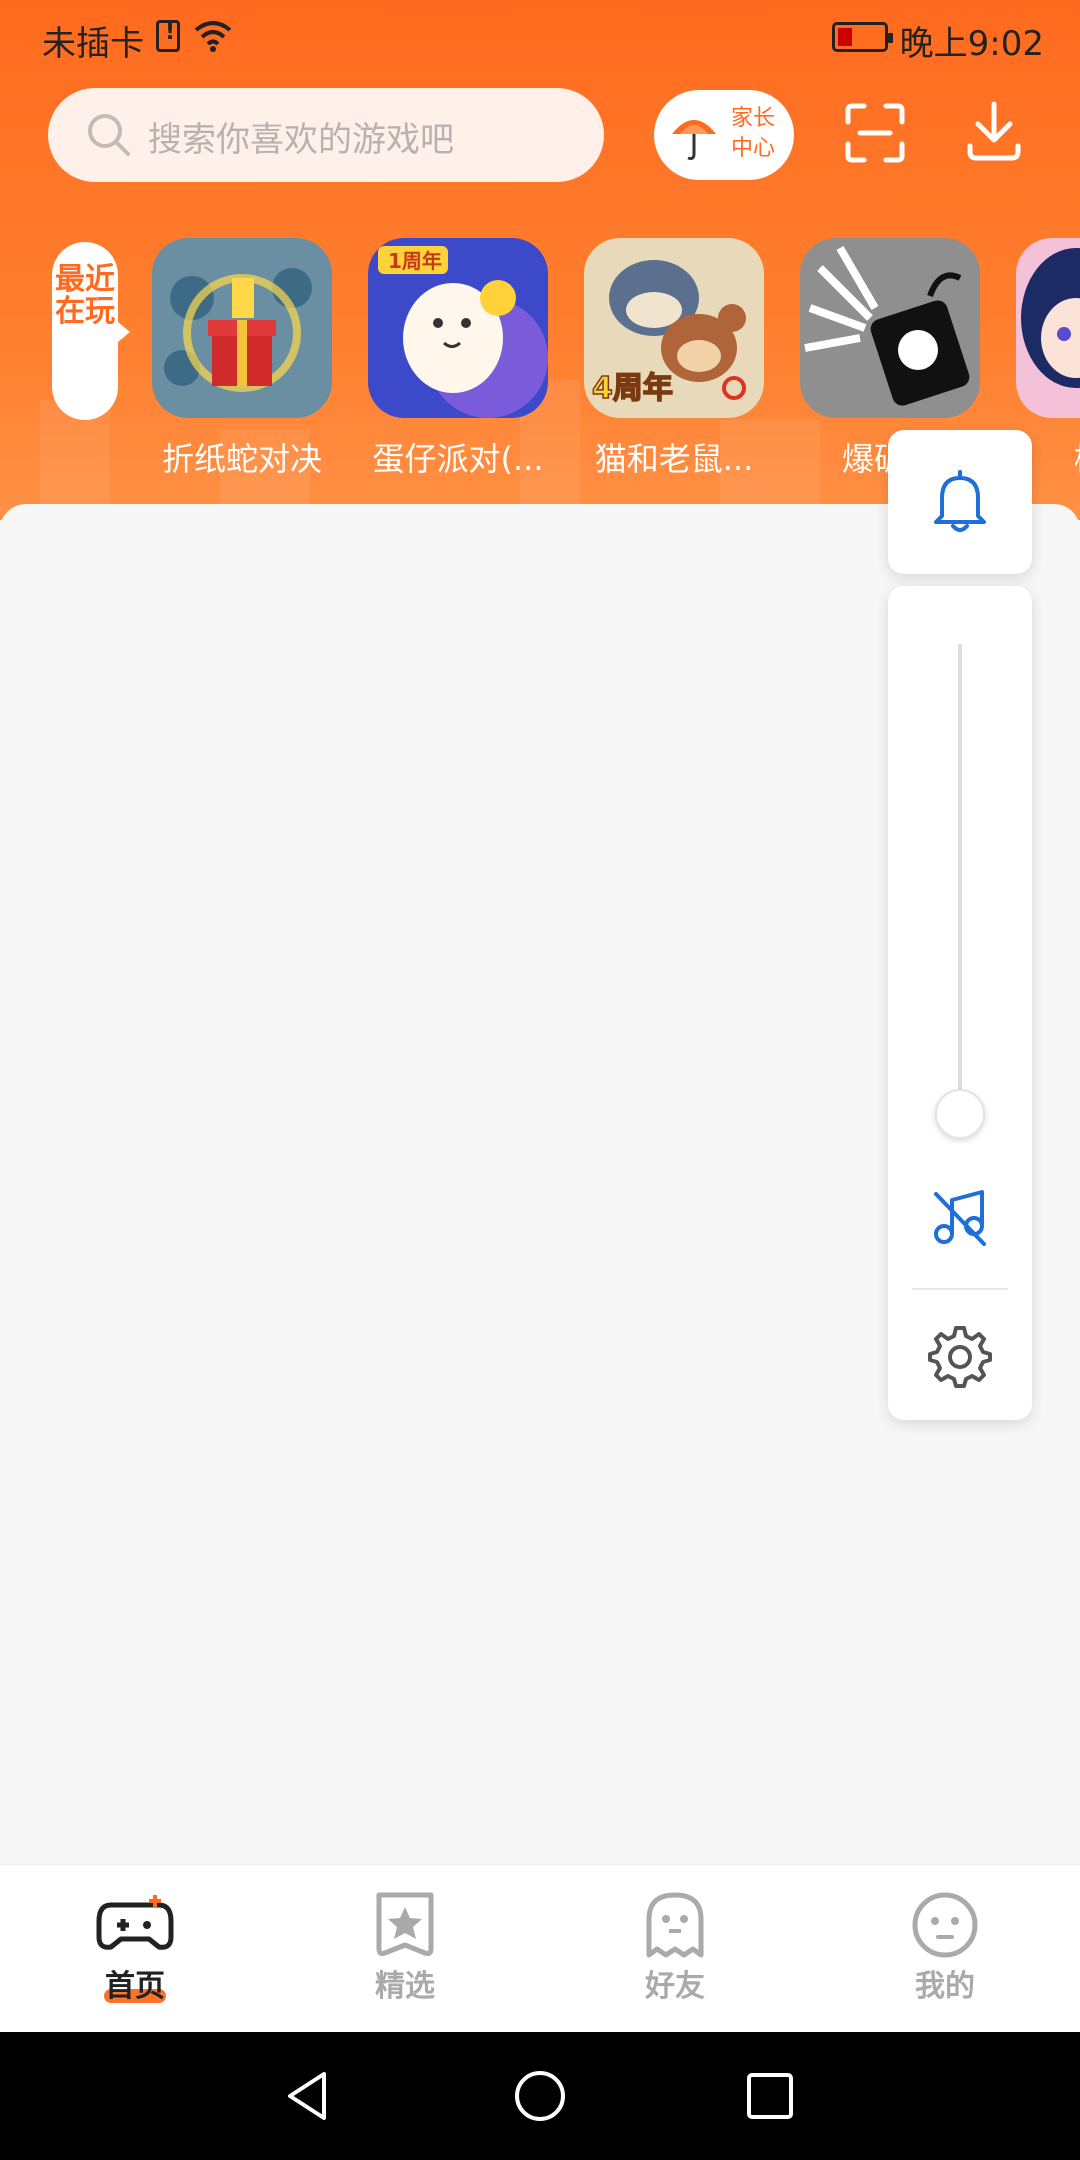  What do you see at coordinates (632, 388) in the screenshot?
I see `svg-text: 4周年` at bounding box center [632, 388].